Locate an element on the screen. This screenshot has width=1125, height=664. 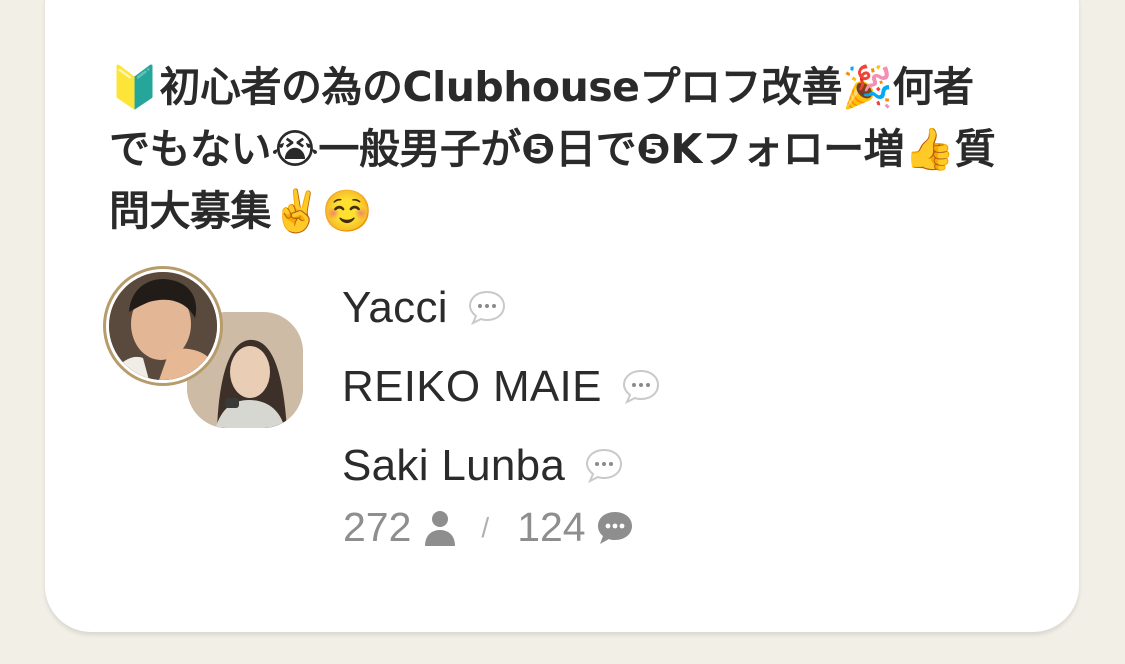
list-item: Yacci is located at coordinates (502, 307).